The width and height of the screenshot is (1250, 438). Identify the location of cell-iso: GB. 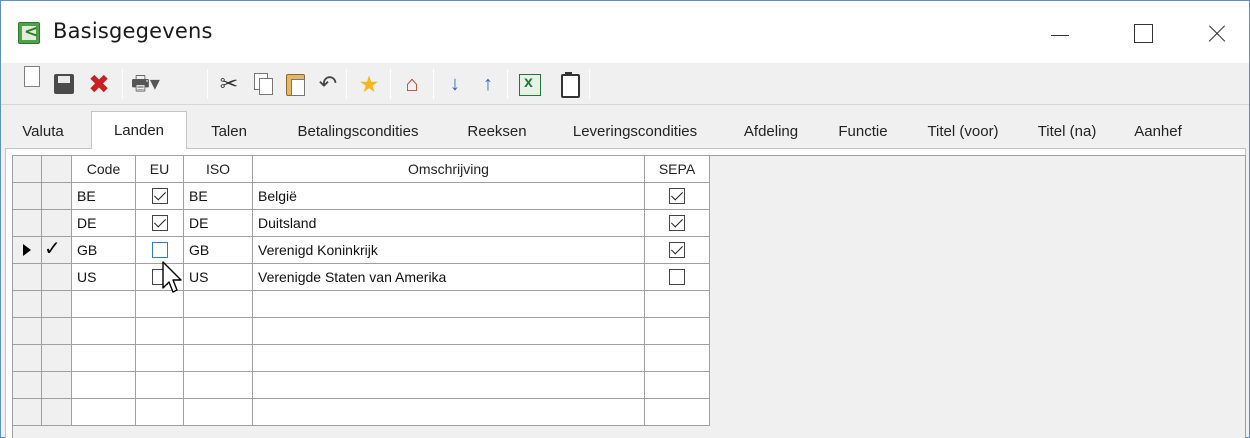
(218, 250).